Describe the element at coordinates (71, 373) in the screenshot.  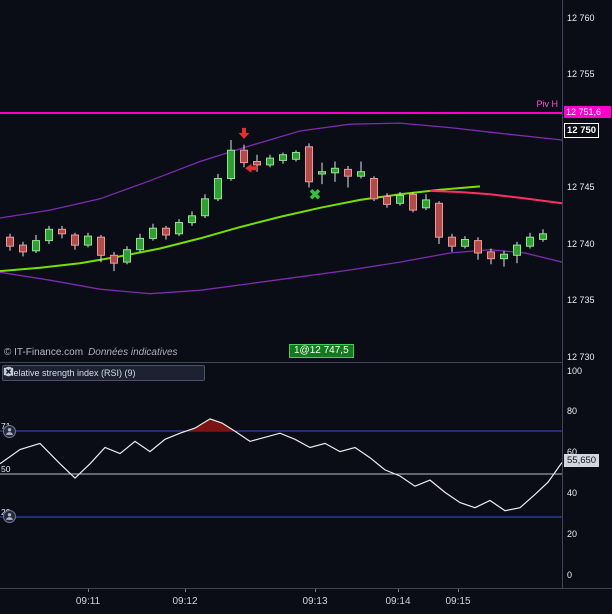
I see `rsi-indicator-label: Relative strength index (RSI) (9)` at that location.